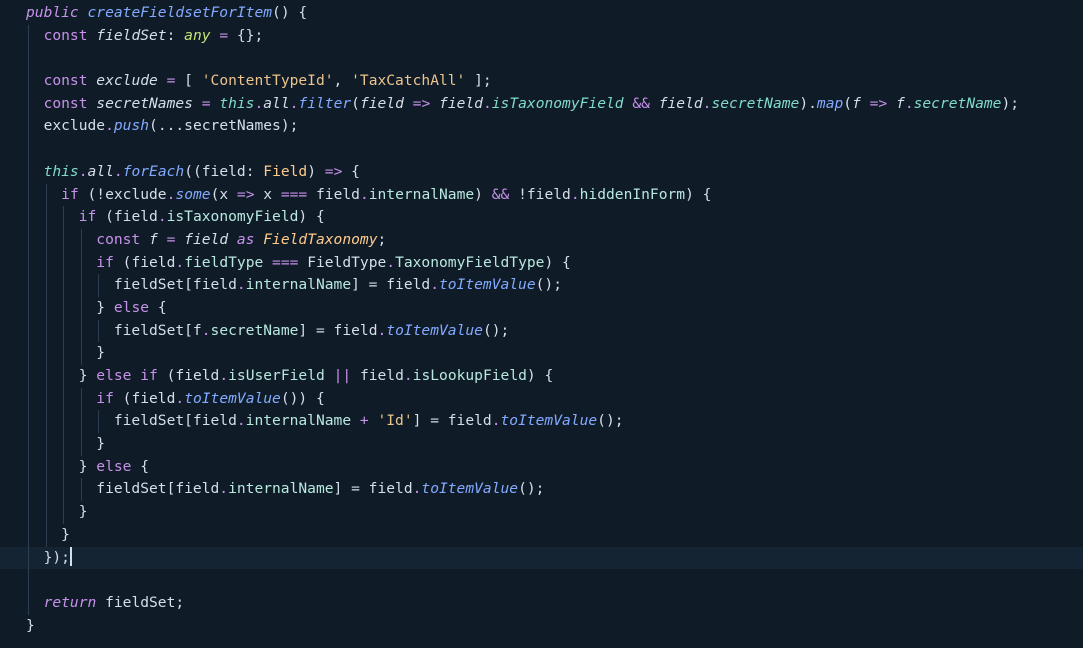 The width and height of the screenshot is (1083, 648). What do you see at coordinates (131, 35) in the screenshot?
I see `code-token: fieldSet` at bounding box center [131, 35].